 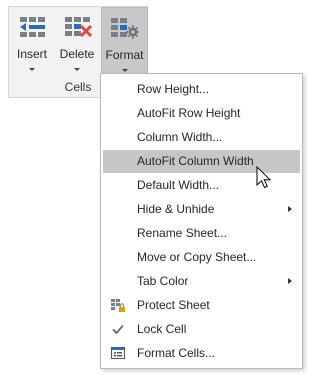 What do you see at coordinates (201, 329) in the screenshot?
I see `menu-item-lock-cell: Lock Cell` at bounding box center [201, 329].